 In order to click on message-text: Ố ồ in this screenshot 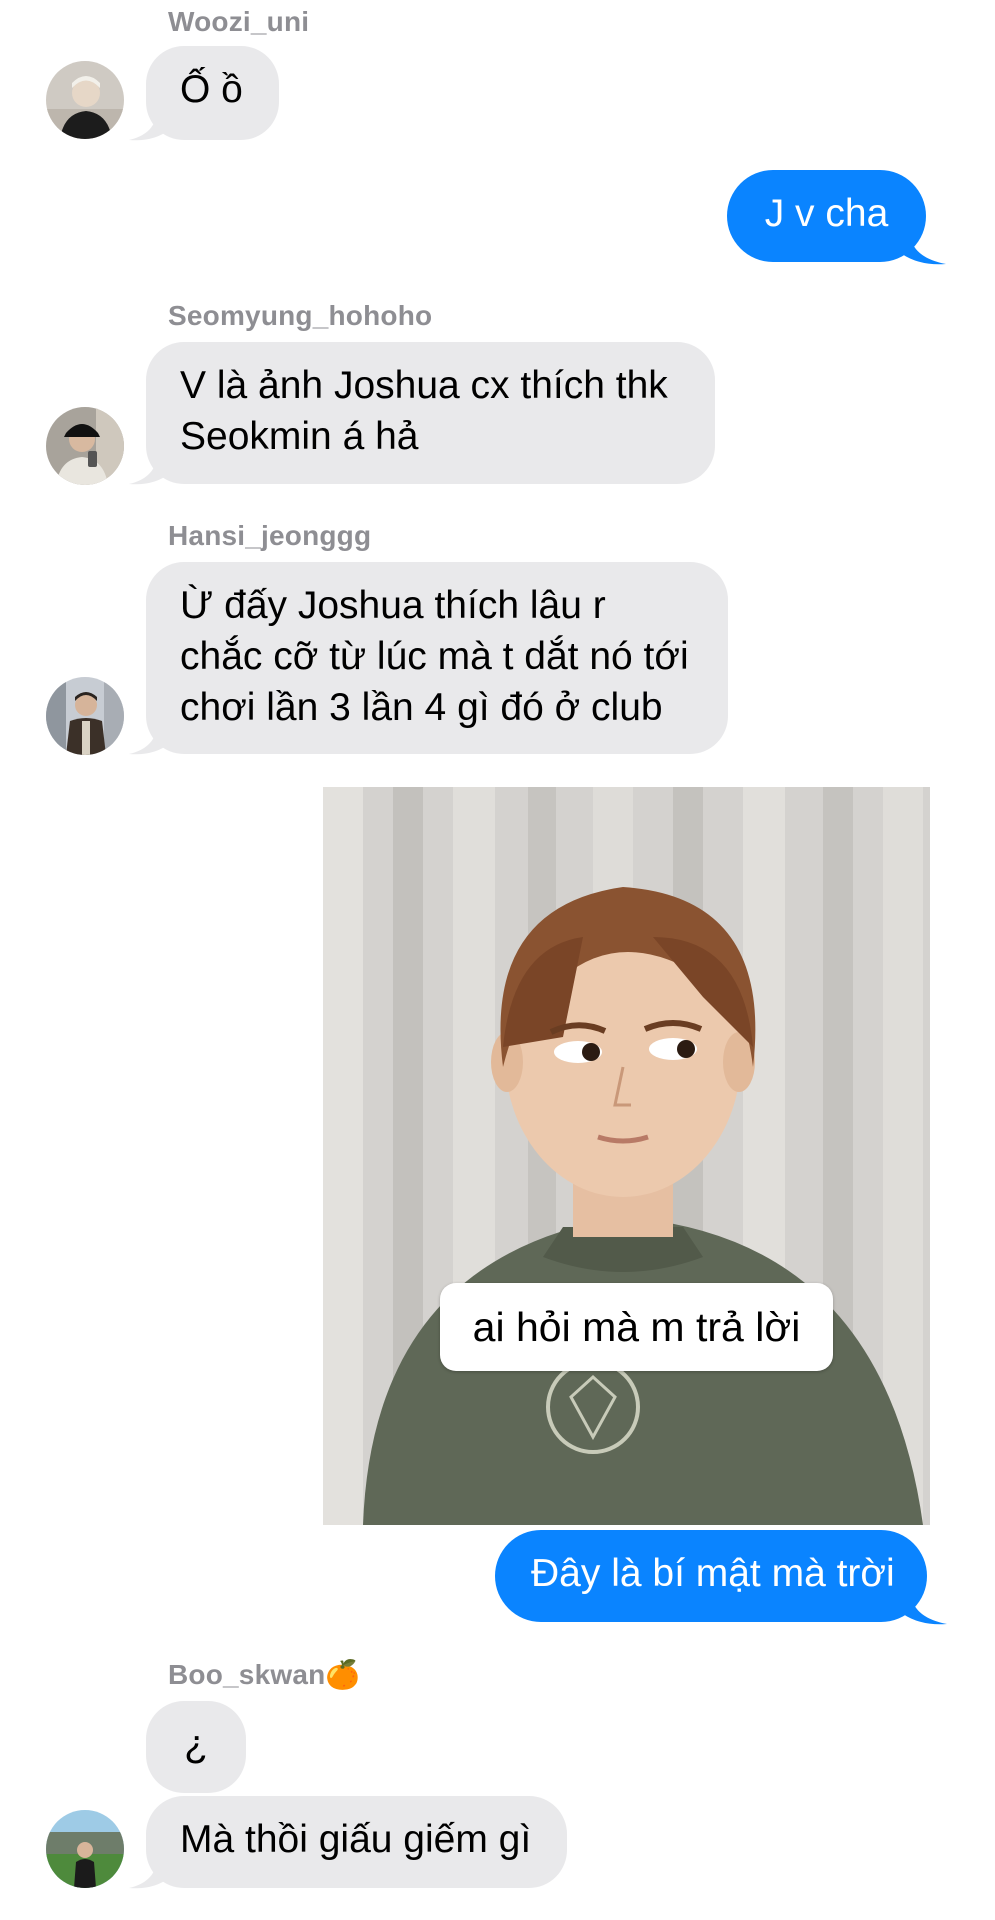, I will do `click(211, 89)`.